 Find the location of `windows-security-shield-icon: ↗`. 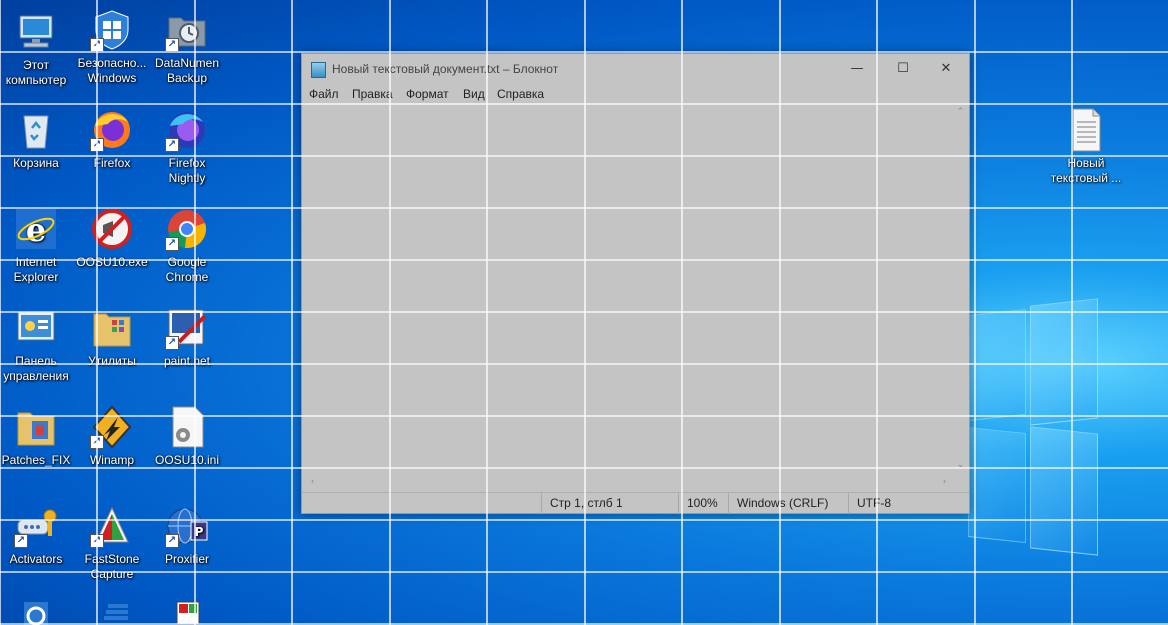

windows-security-shield-icon: ↗ is located at coordinates (112, 30).